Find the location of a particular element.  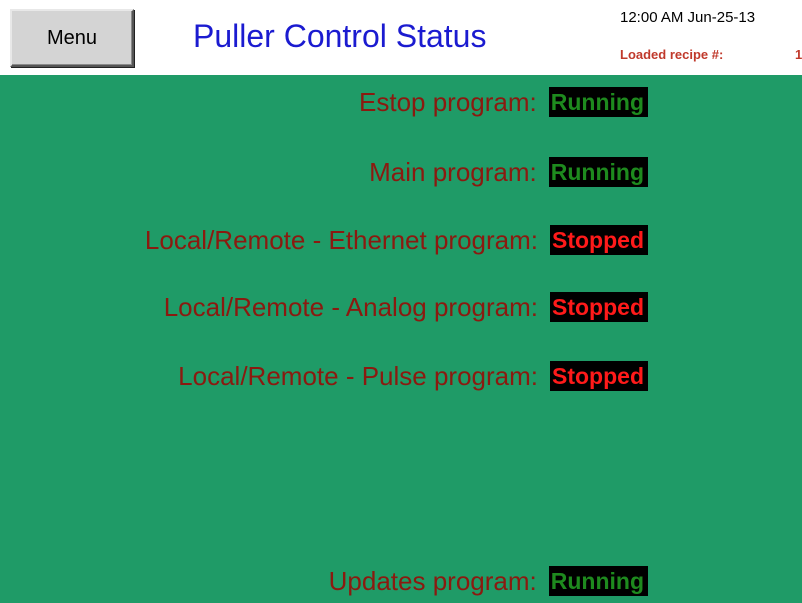

status-row-ethernet: Local/Remote - Ethernet program: Stopped is located at coordinates (396, 240).